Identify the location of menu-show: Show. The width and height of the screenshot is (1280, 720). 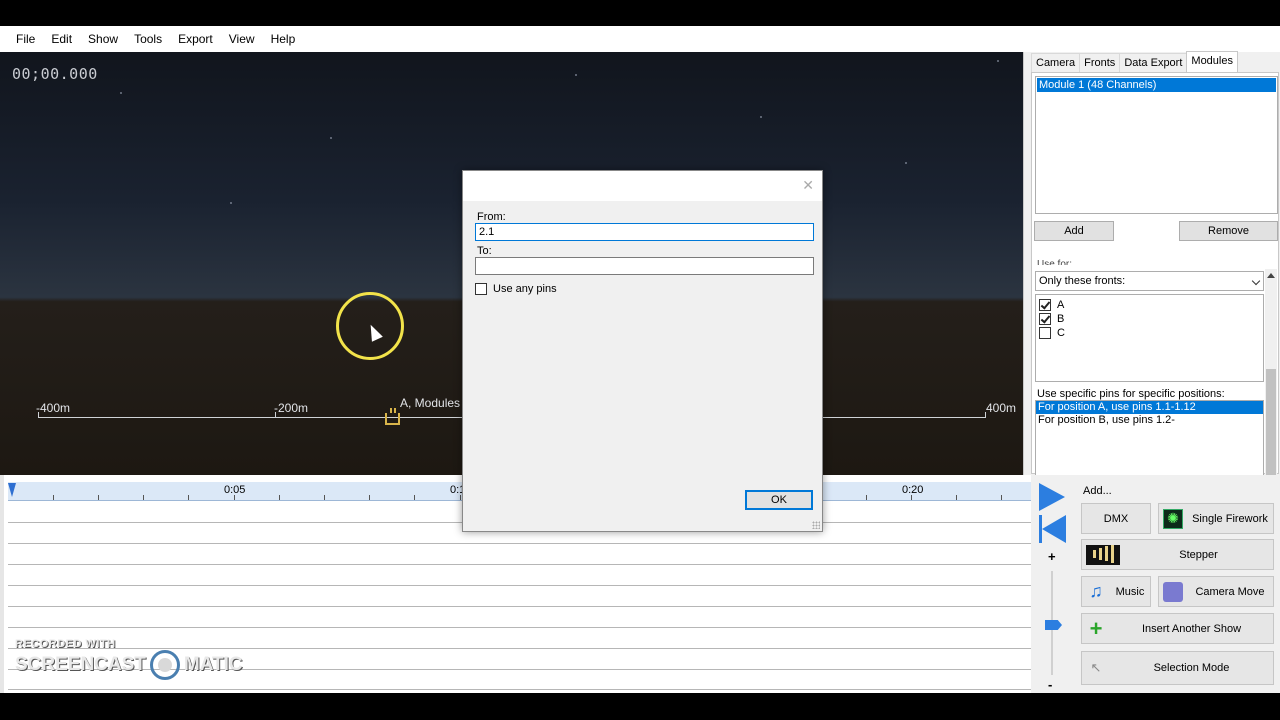
(103, 39).